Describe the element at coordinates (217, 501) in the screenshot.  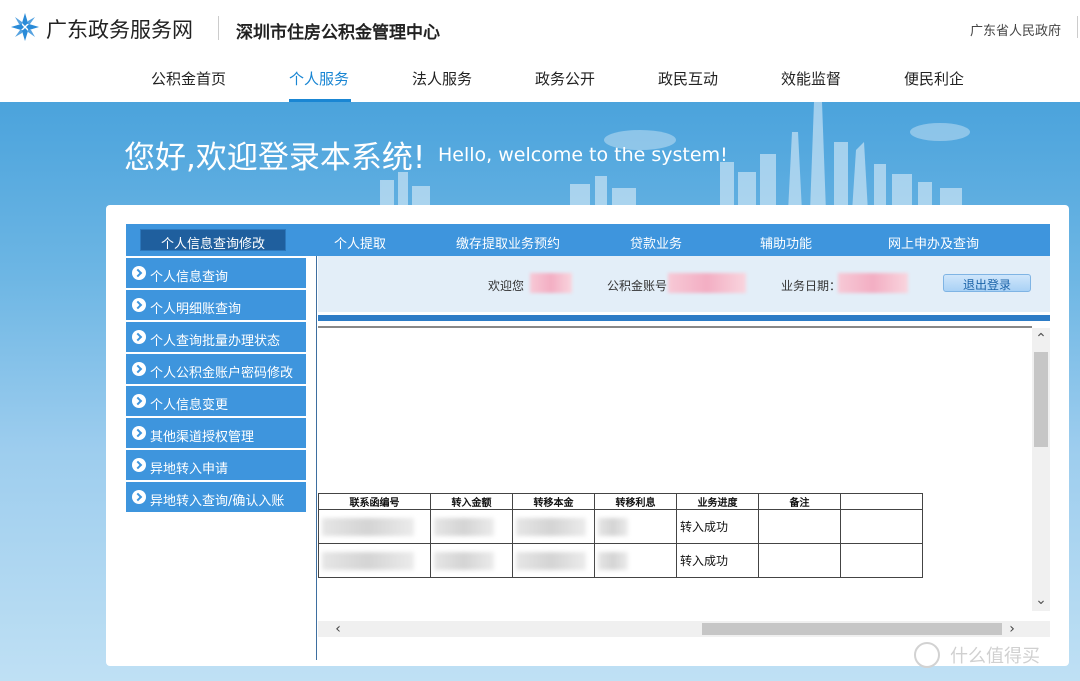
I see `menu-item-label: 异地转入查询/确认入账` at that location.